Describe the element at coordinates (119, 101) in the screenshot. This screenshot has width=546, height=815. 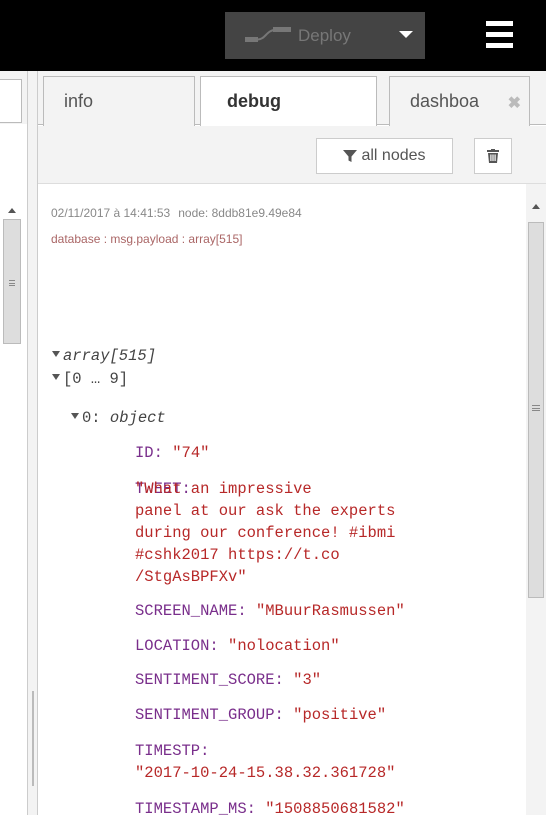
I see `tab-info: info` at that location.